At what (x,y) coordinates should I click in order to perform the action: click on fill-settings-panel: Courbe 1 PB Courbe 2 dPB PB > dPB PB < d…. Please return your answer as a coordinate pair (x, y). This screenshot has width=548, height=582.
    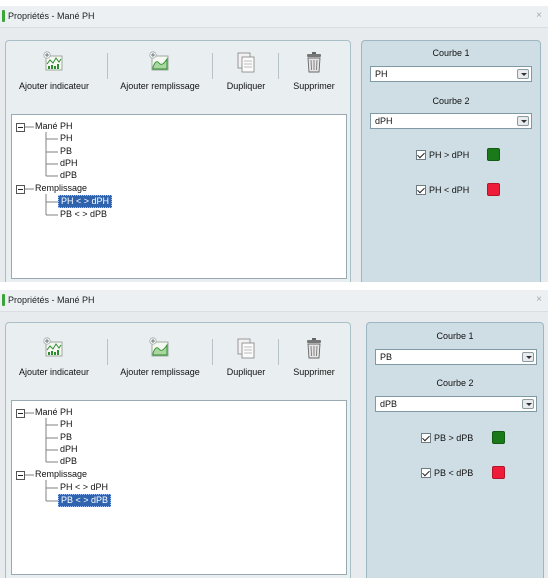
    Looking at the image, I should click on (455, 450).